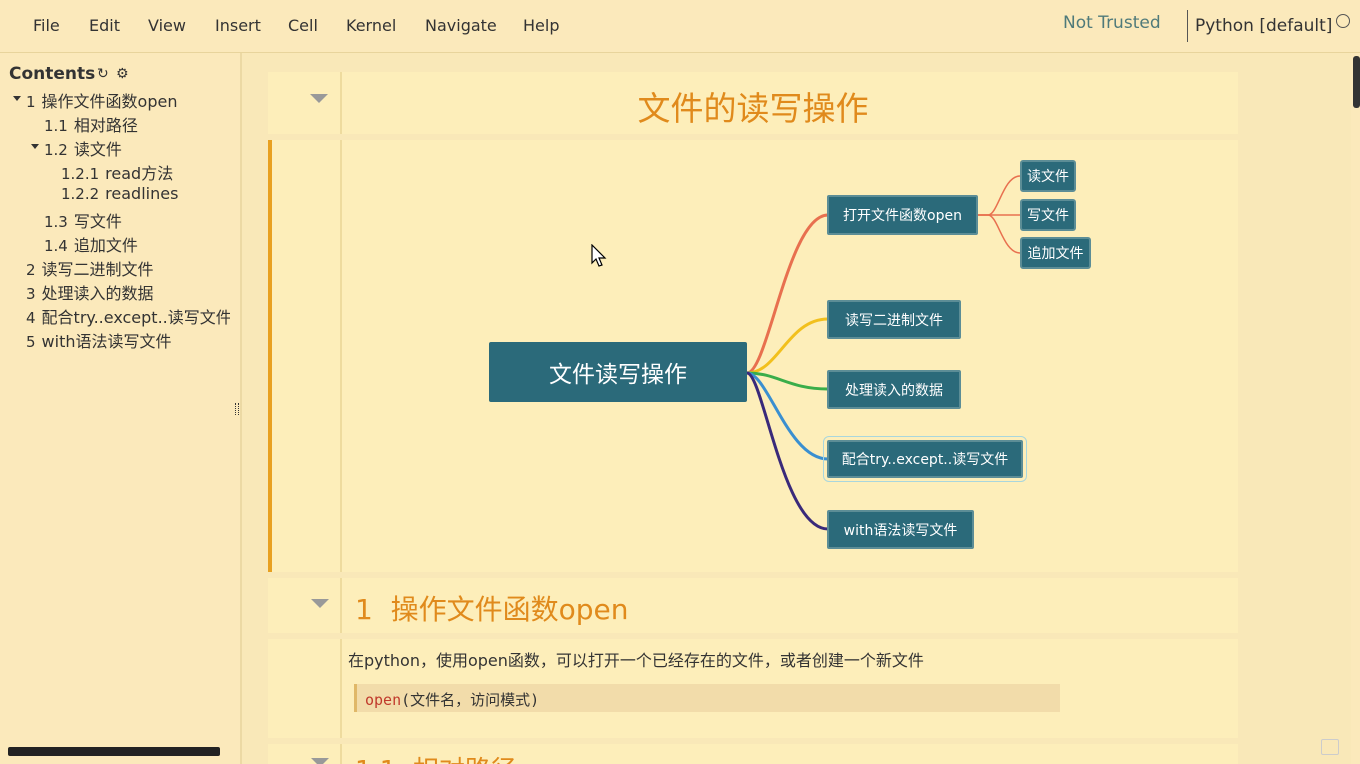 The height and width of the screenshot is (764, 1360). Describe the element at coordinates (122, 74) in the screenshot. I see `gear-icon: ⚙` at that location.